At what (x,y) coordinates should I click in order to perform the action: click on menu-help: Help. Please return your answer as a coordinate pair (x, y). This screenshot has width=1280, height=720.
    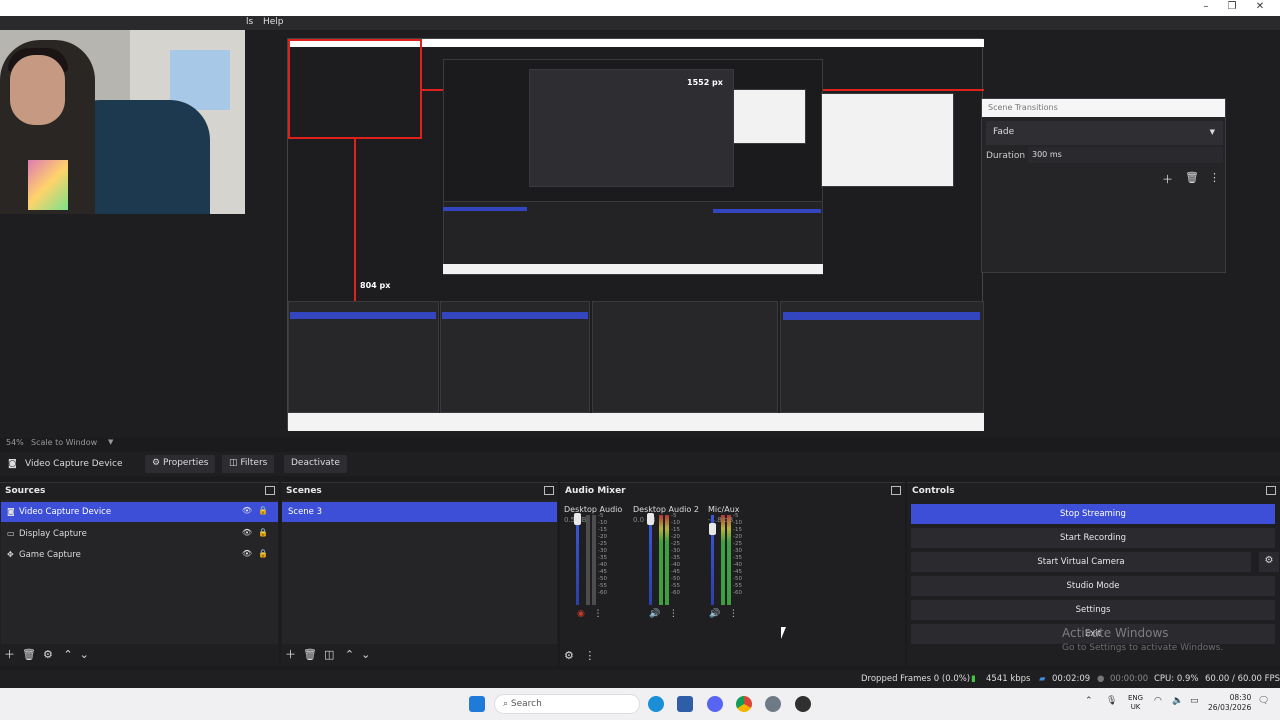
    Looking at the image, I should click on (273, 22).